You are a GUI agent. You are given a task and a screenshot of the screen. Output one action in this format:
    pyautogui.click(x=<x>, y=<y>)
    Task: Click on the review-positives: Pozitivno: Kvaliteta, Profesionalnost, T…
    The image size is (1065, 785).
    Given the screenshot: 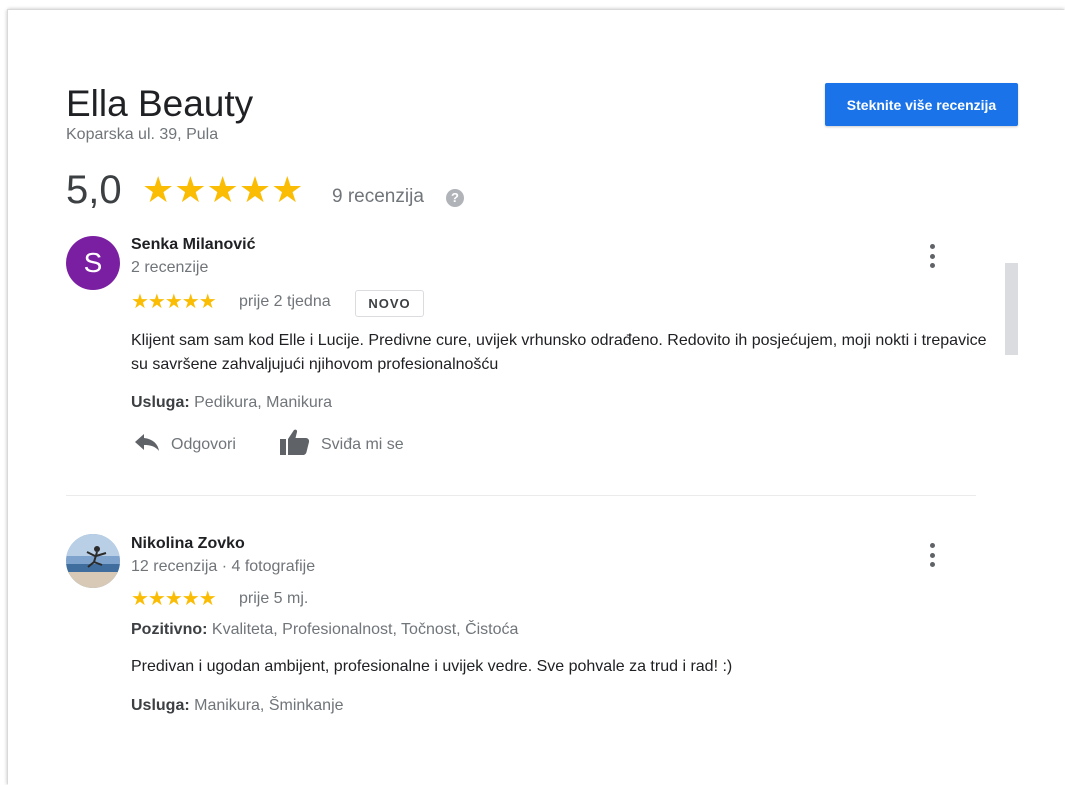 What is the action you would take?
    pyautogui.click(x=324, y=630)
    